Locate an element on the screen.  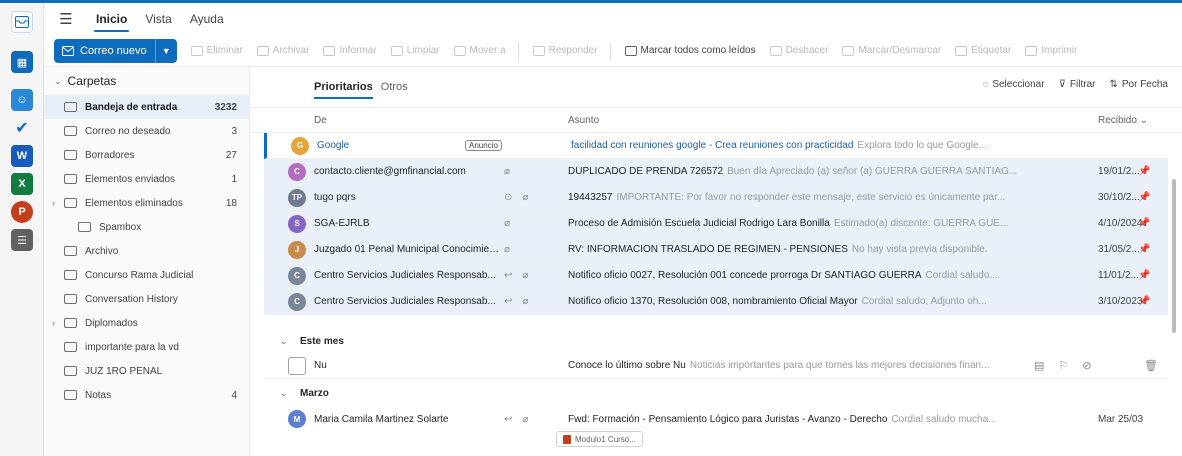
reply-button: Responder is located at coordinates (565, 50).